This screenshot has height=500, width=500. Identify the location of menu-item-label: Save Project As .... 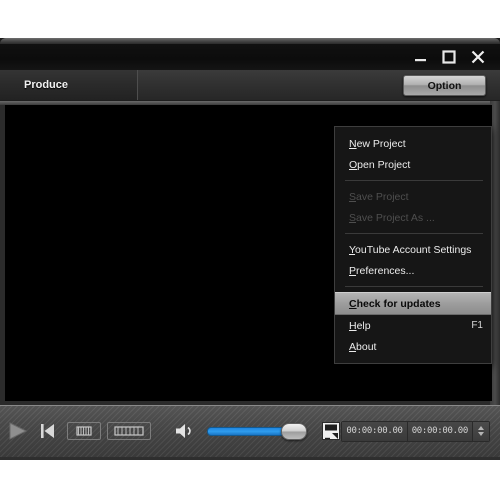
(392, 217).